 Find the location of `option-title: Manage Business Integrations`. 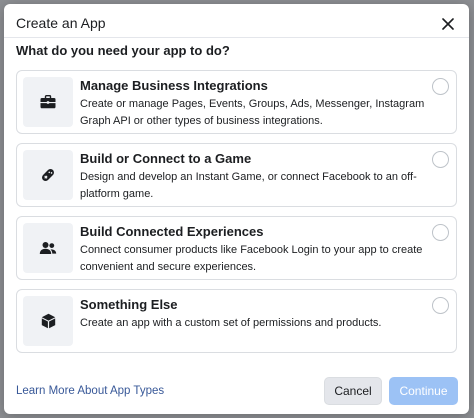

option-title: Manage Business Integrations is located at coordinates (174, 85).